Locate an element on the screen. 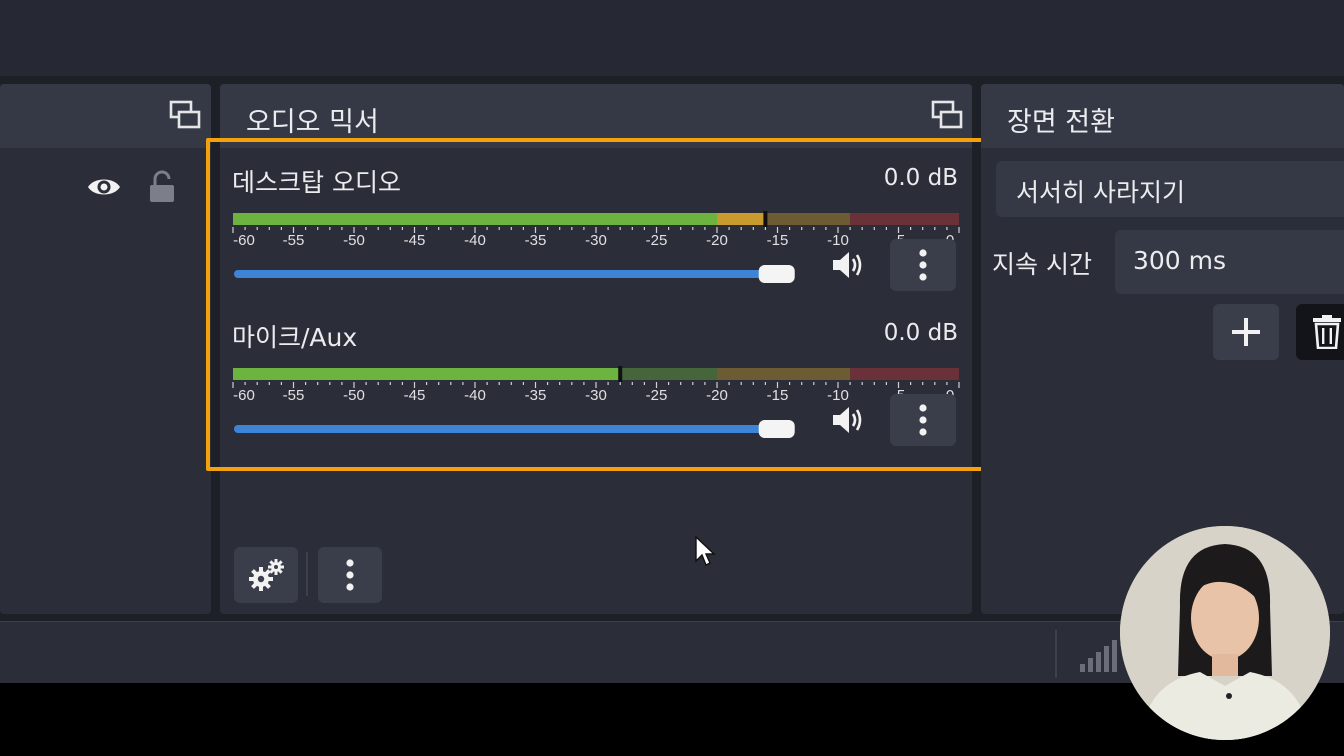 This screenshot has width=1344, height=756. transition-selected-value: 서서히 사라지기 is located at coordinates (1100, 192).